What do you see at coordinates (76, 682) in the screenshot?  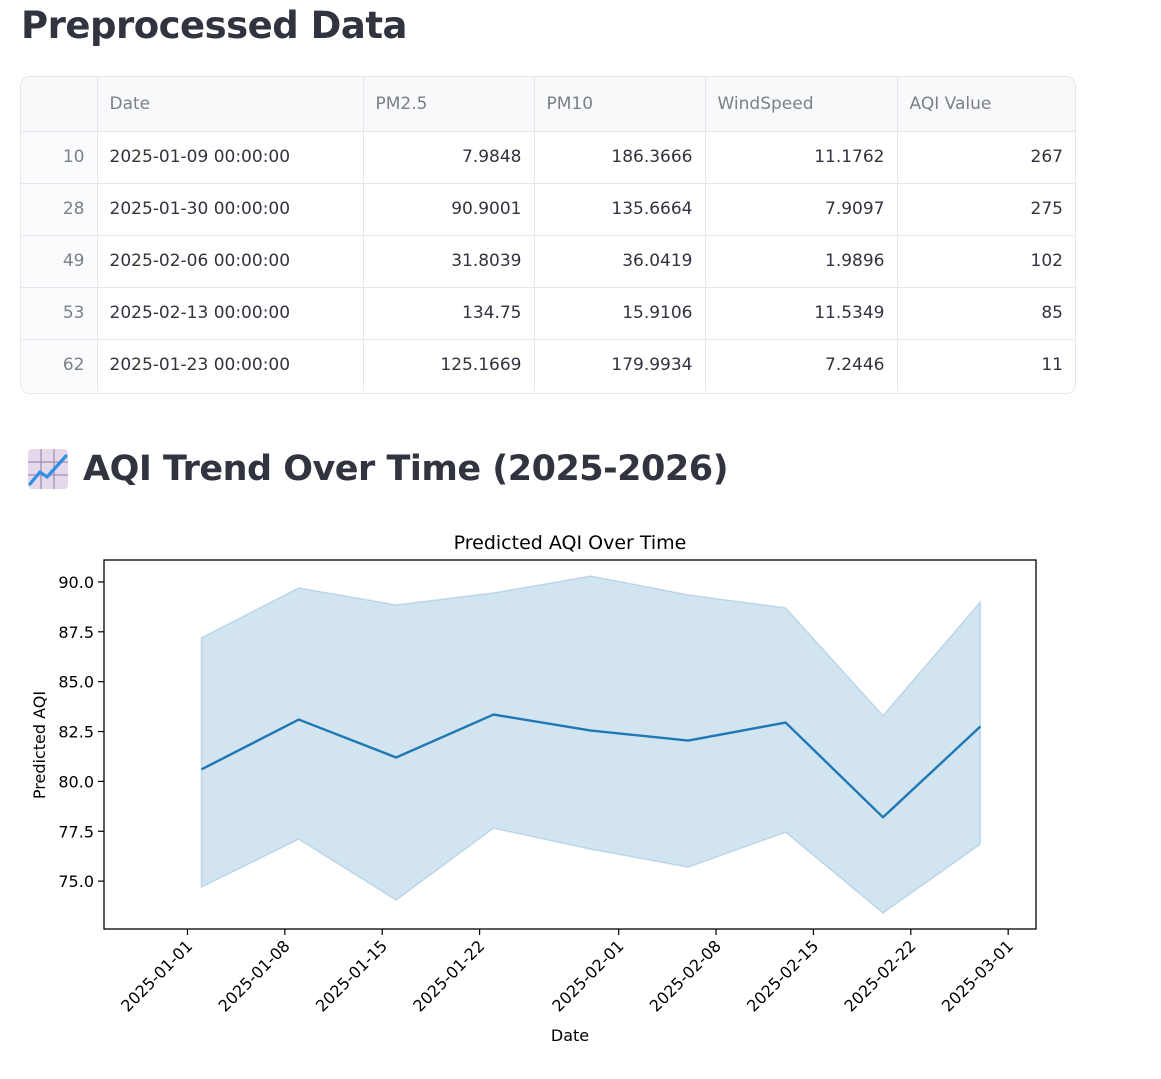 I see `y-tick-label: 85.0` at bounding box center [76, 682].